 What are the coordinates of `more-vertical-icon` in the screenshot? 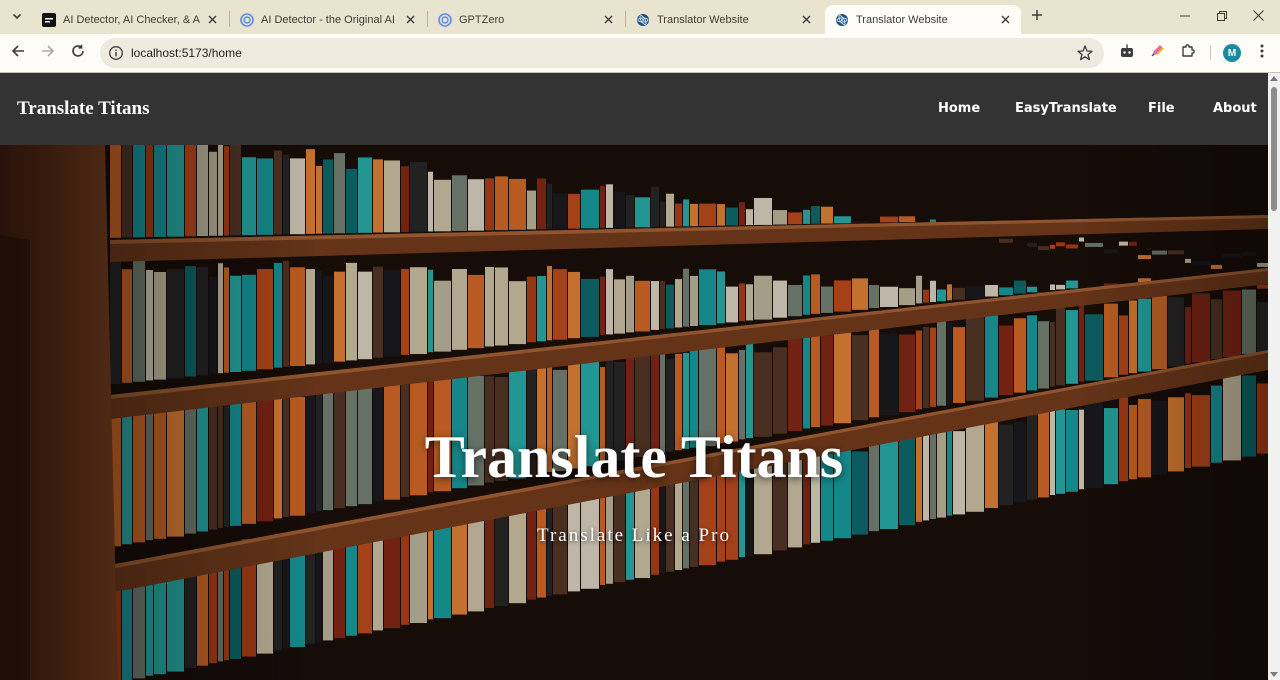 It's located at (1262, 53).